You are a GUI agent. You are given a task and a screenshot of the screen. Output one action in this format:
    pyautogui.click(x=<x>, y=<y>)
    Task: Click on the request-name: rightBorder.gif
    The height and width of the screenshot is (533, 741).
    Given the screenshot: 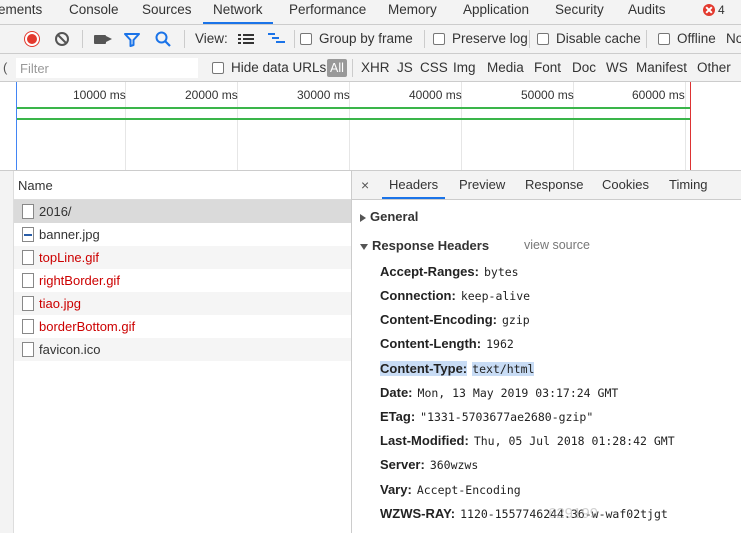 What is the action you would take?
    pyautogui.click(x=79, y=280)
    